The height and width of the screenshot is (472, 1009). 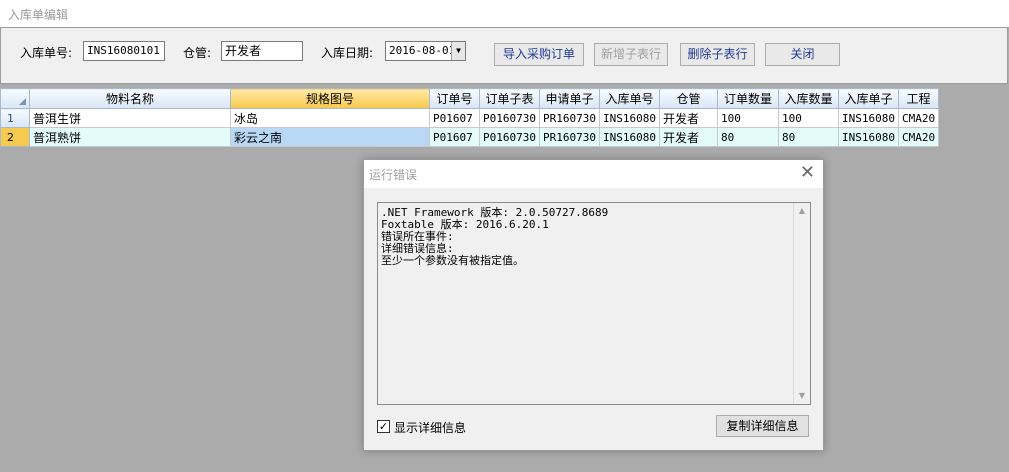 I want to click on column-header-active: 规格图号, so click(x=330, y=98).